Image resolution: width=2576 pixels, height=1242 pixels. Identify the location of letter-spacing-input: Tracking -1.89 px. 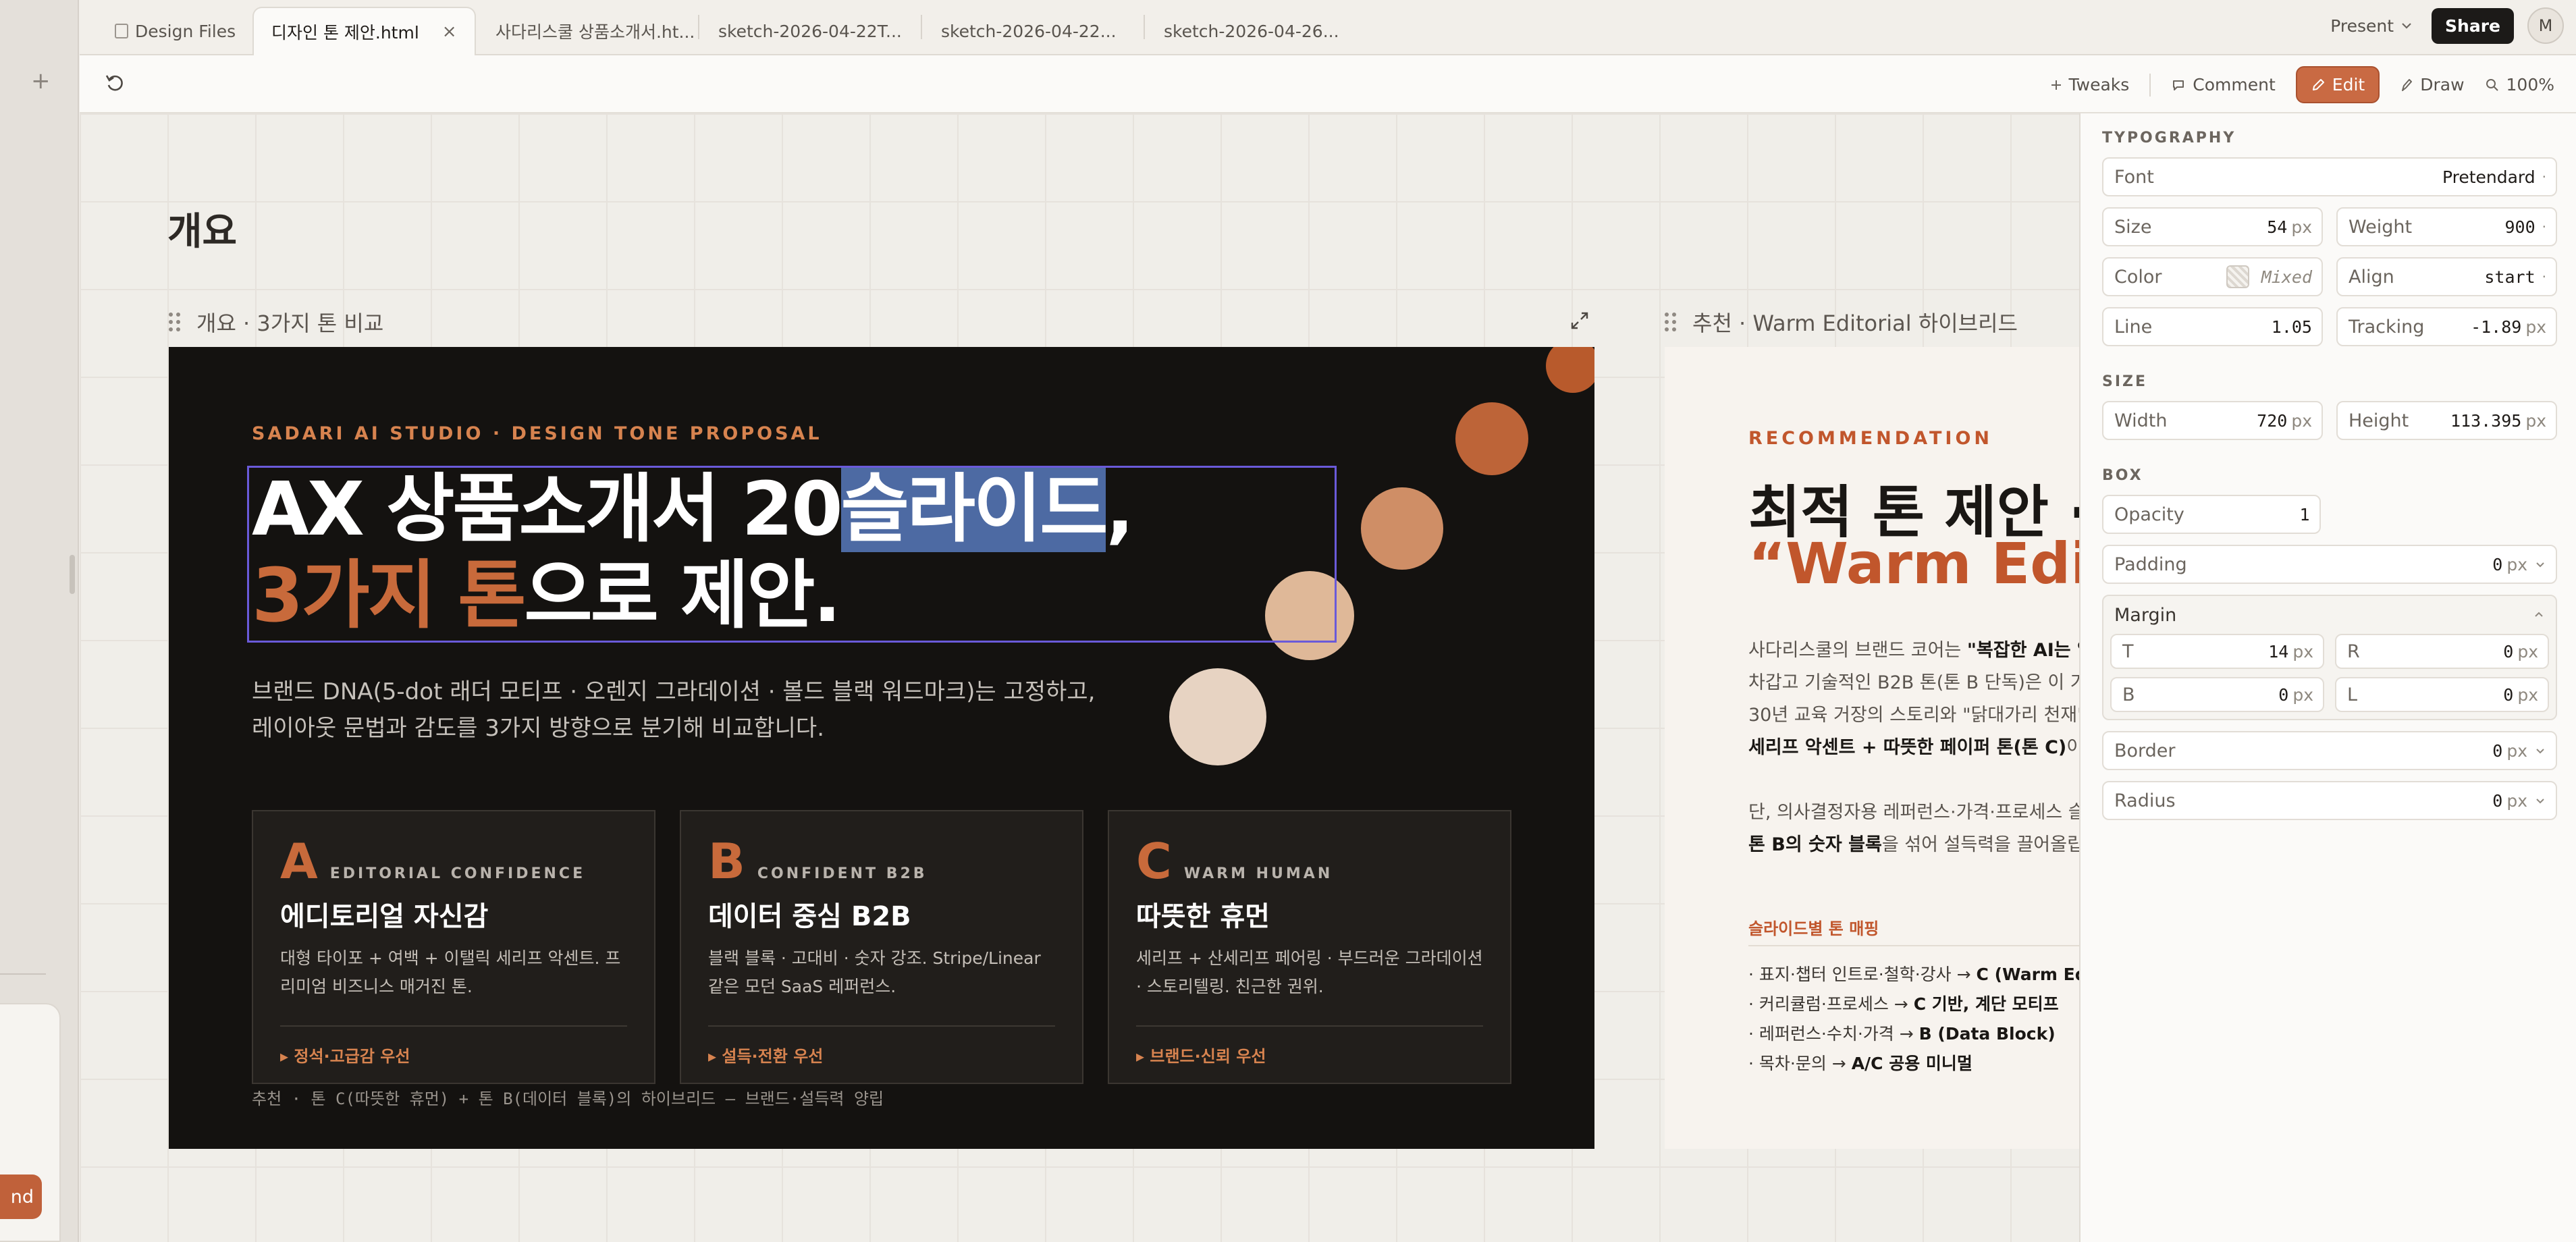
(2446, 326).